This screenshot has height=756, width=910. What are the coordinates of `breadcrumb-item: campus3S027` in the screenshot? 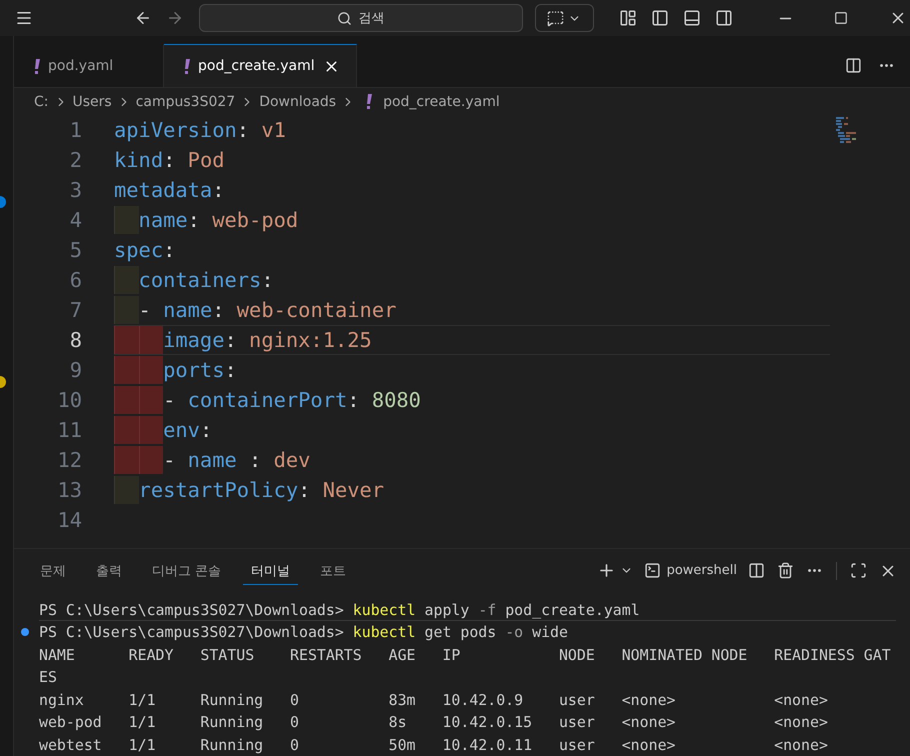 It's located at (186, 102).